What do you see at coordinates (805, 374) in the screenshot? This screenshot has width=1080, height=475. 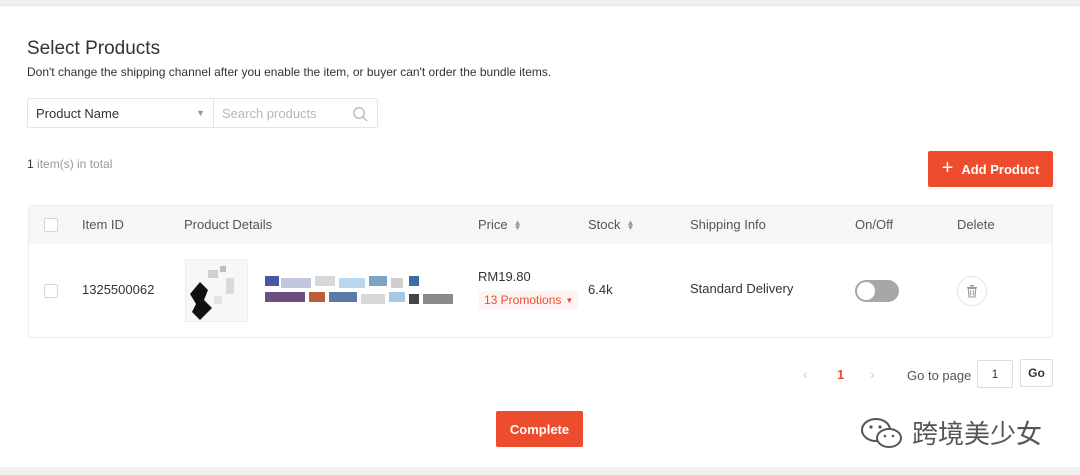 I see `prev-page-icon: ‹` at bounding box center [805, 374].